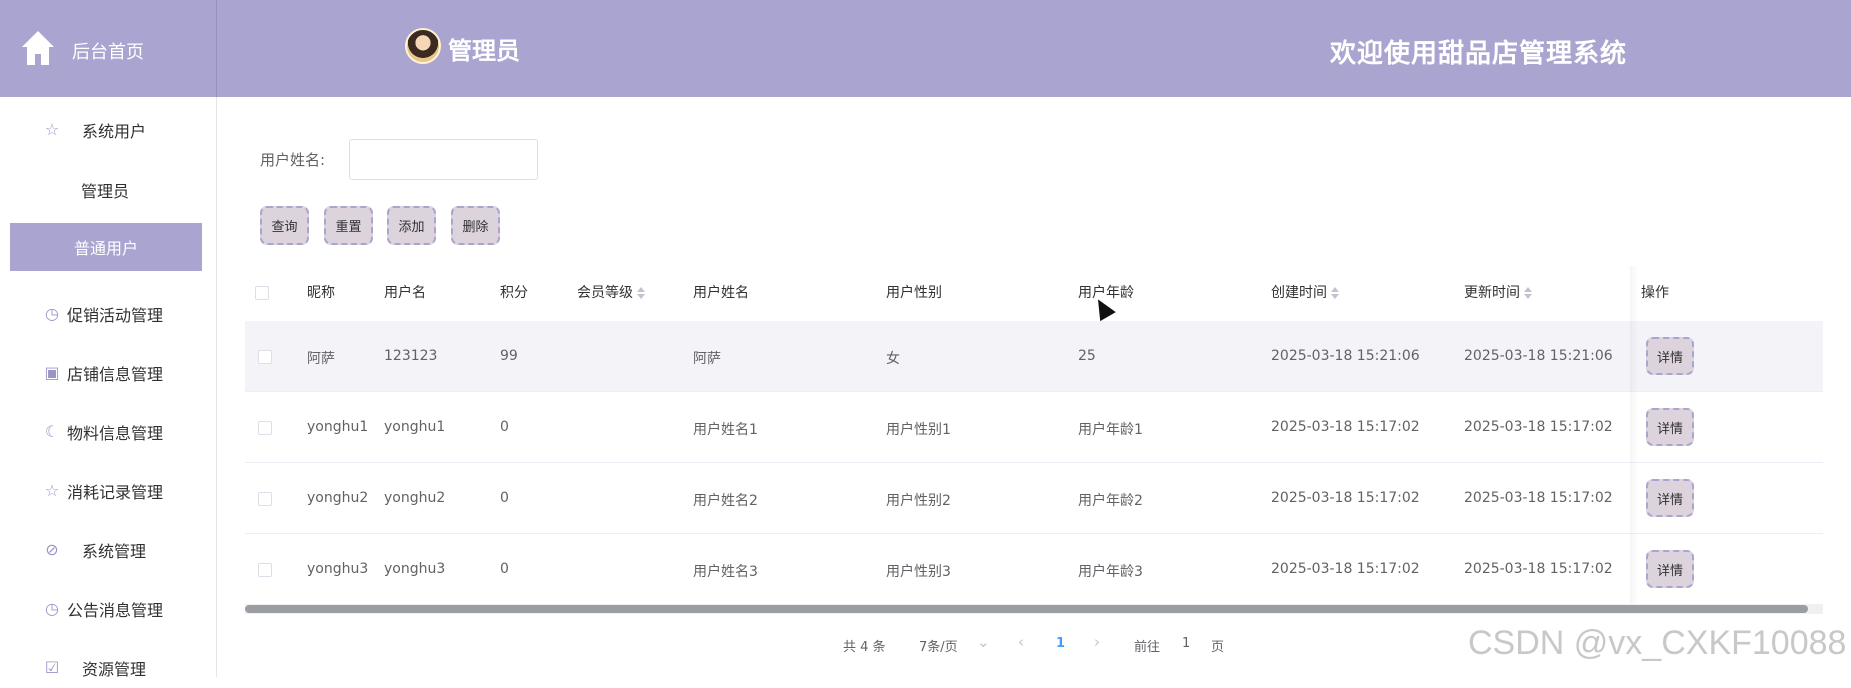 This screenshot has width=1851, height=688. Describe the element at coordinates (707, 359) in the screenshot. I see `cell-realname: 阿萨` at that location.